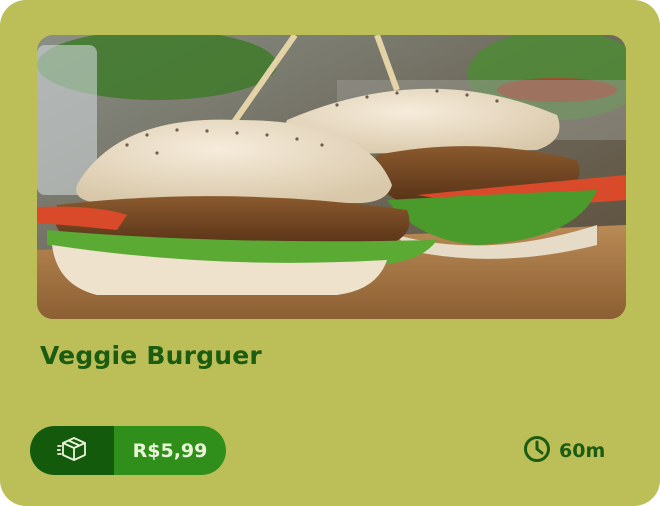 The width and height of the screenshot is (660, 506). What do you see at coordinates (151, 355) in the screenshot?
I see `product-title: Veggie Burguer` at bounding box center [151, 355].